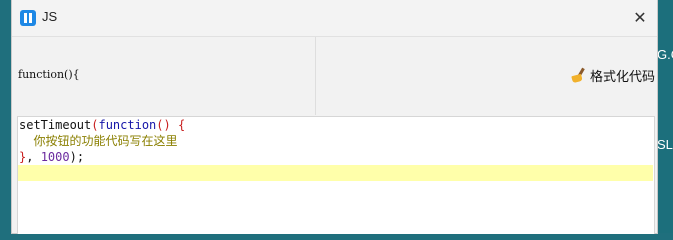 Image resolution: width=673 pixels, height=240 pixels. Describe the element at coordinates (335, 141) in the screenshot. I see `code-line-2: 你按钮的功能代码写在这里` at that location.